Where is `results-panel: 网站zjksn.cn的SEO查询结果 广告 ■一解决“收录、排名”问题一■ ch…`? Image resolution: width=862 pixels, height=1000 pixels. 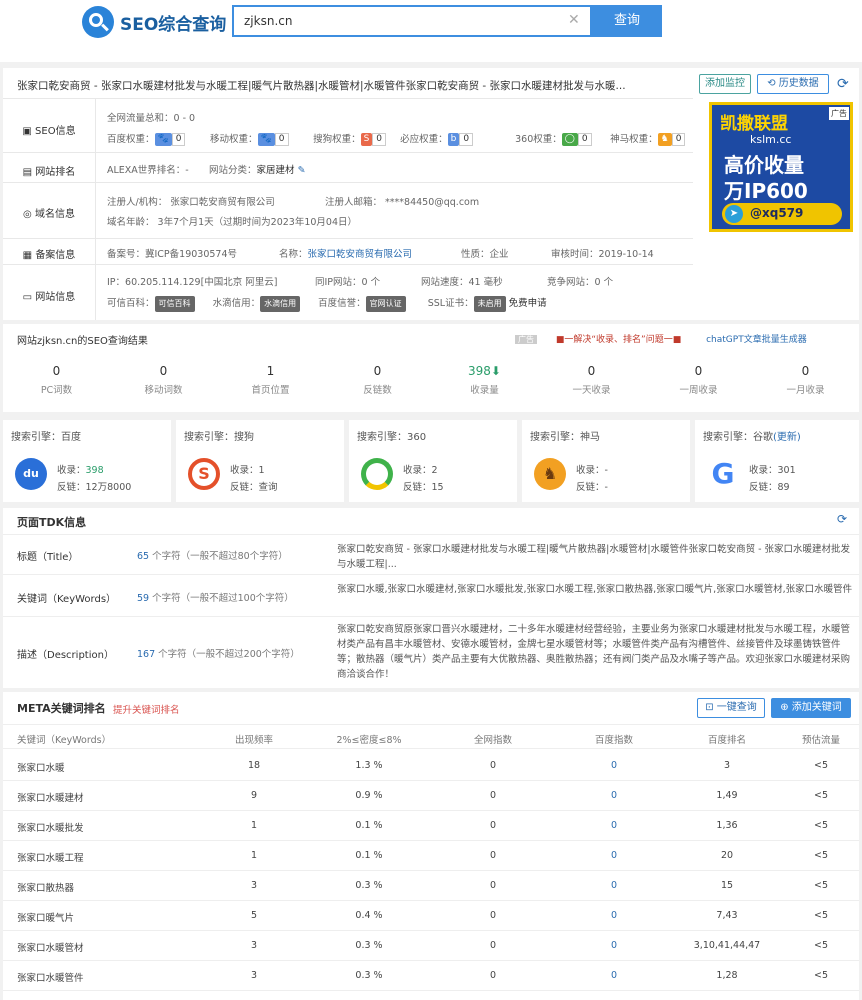
results-panel: 网站zjksn.cn的SEO查询结果 广告 ■一解决“收录、排名”问题一■ ch… is located at coordinates (431, 368).